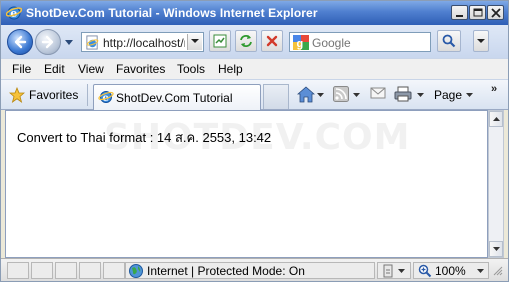 The width and height of the screenshot is (509, 282). What do you see at coordinates (191, 69) in the screenshot?
I see `menu-tools: Tools` at bounding box center [191, 69].